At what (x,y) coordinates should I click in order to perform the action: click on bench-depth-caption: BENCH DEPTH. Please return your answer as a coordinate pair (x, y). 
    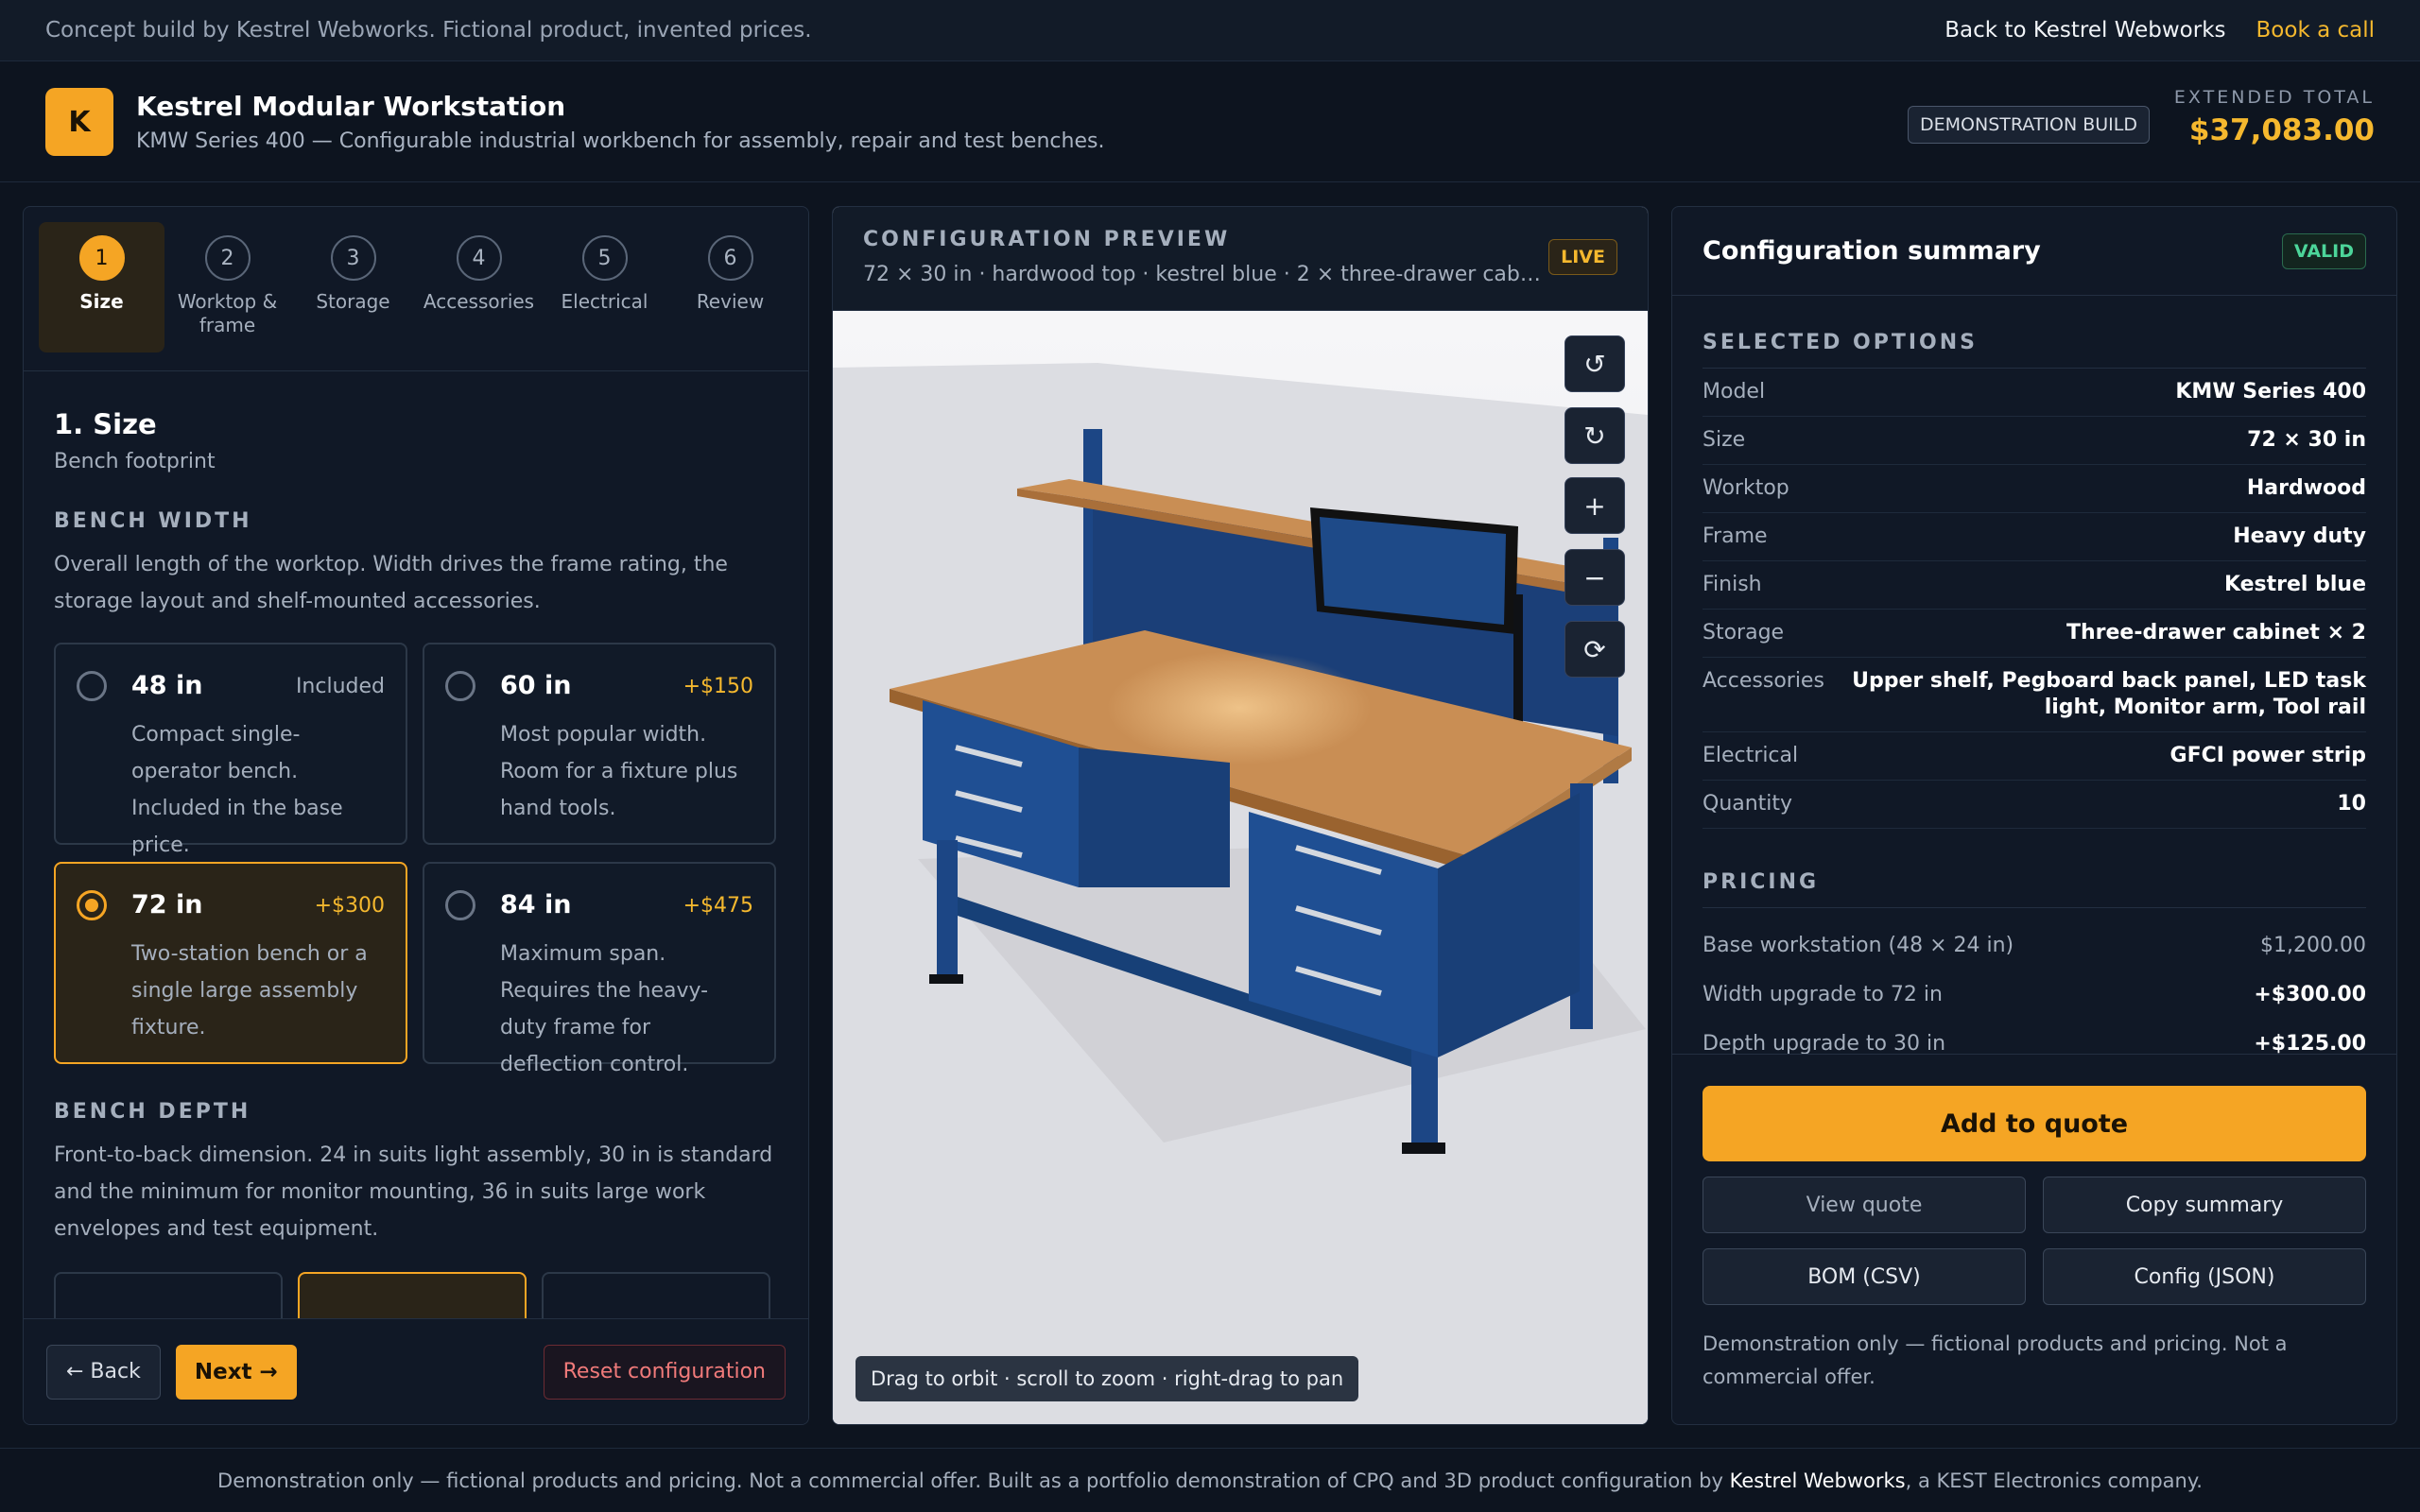
    Looking at the image, I should click on (153, 1112).